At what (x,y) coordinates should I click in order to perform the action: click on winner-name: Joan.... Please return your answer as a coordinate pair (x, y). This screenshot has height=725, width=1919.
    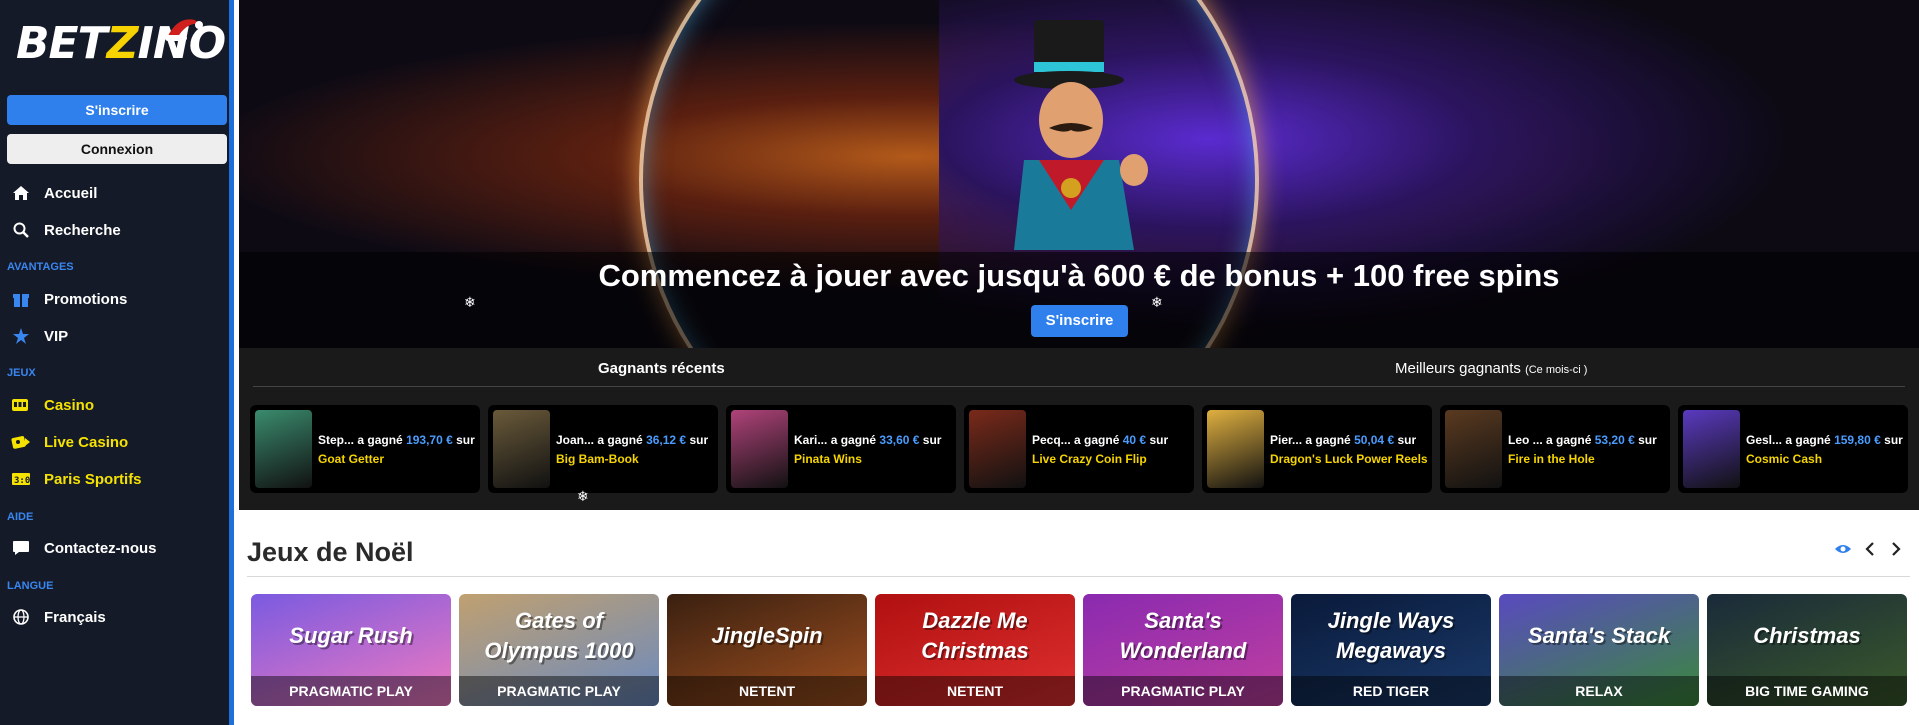
    Looking at the image, I should click on (575, 440).